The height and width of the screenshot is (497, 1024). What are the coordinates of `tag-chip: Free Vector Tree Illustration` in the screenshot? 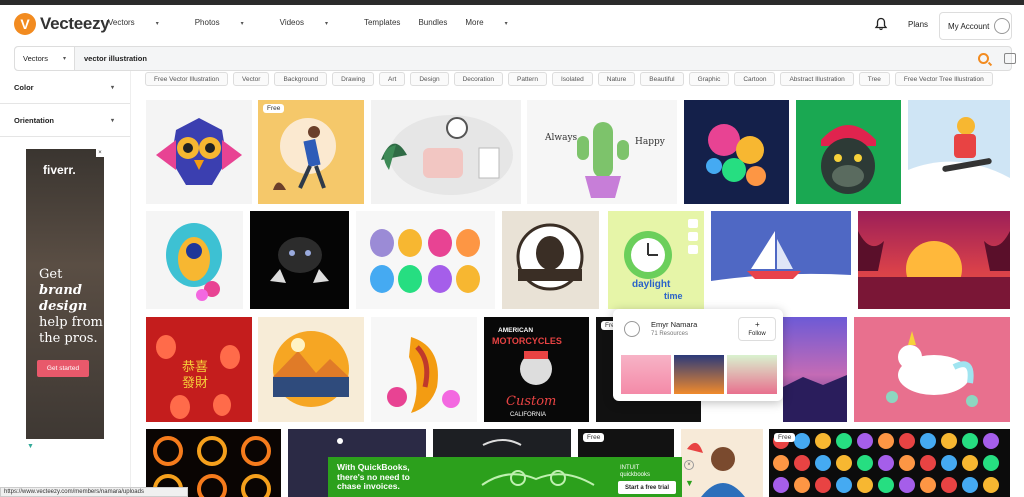 It's located at (943, 79).